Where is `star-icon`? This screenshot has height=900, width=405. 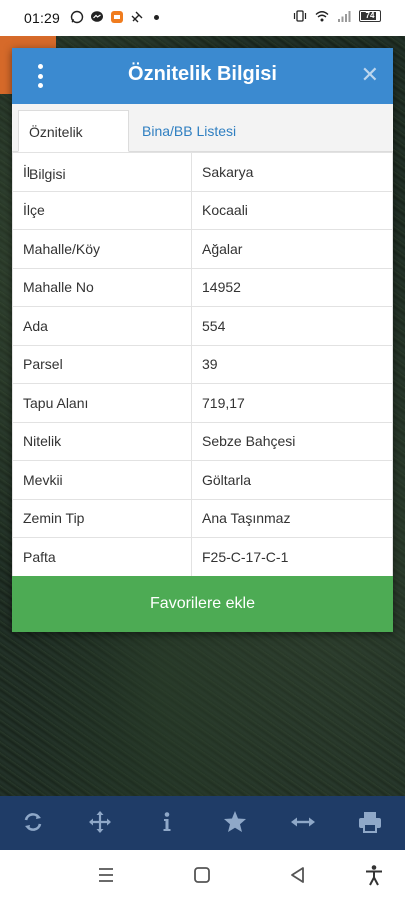 star-icon is located at coordinates (235, 822).